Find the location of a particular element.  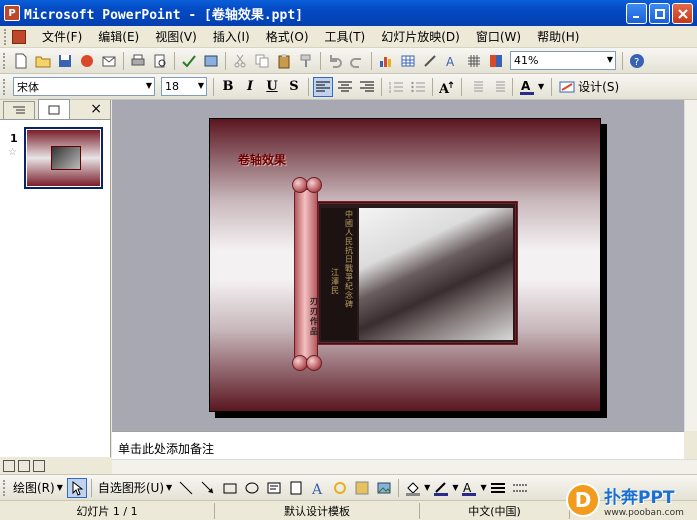

redo-button is located at coordinates (357, 61).